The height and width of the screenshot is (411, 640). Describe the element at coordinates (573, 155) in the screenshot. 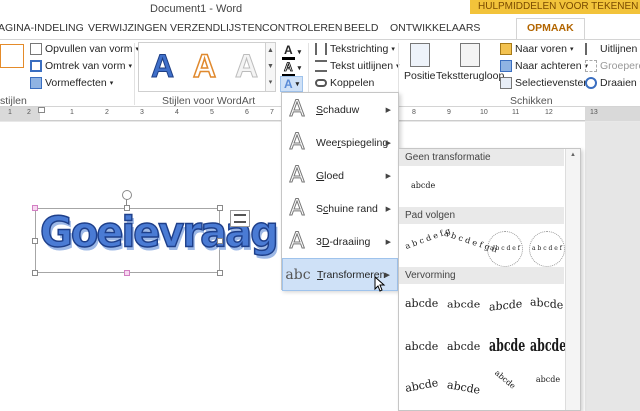

I see `scroll-up-icon: ▲` at that location.